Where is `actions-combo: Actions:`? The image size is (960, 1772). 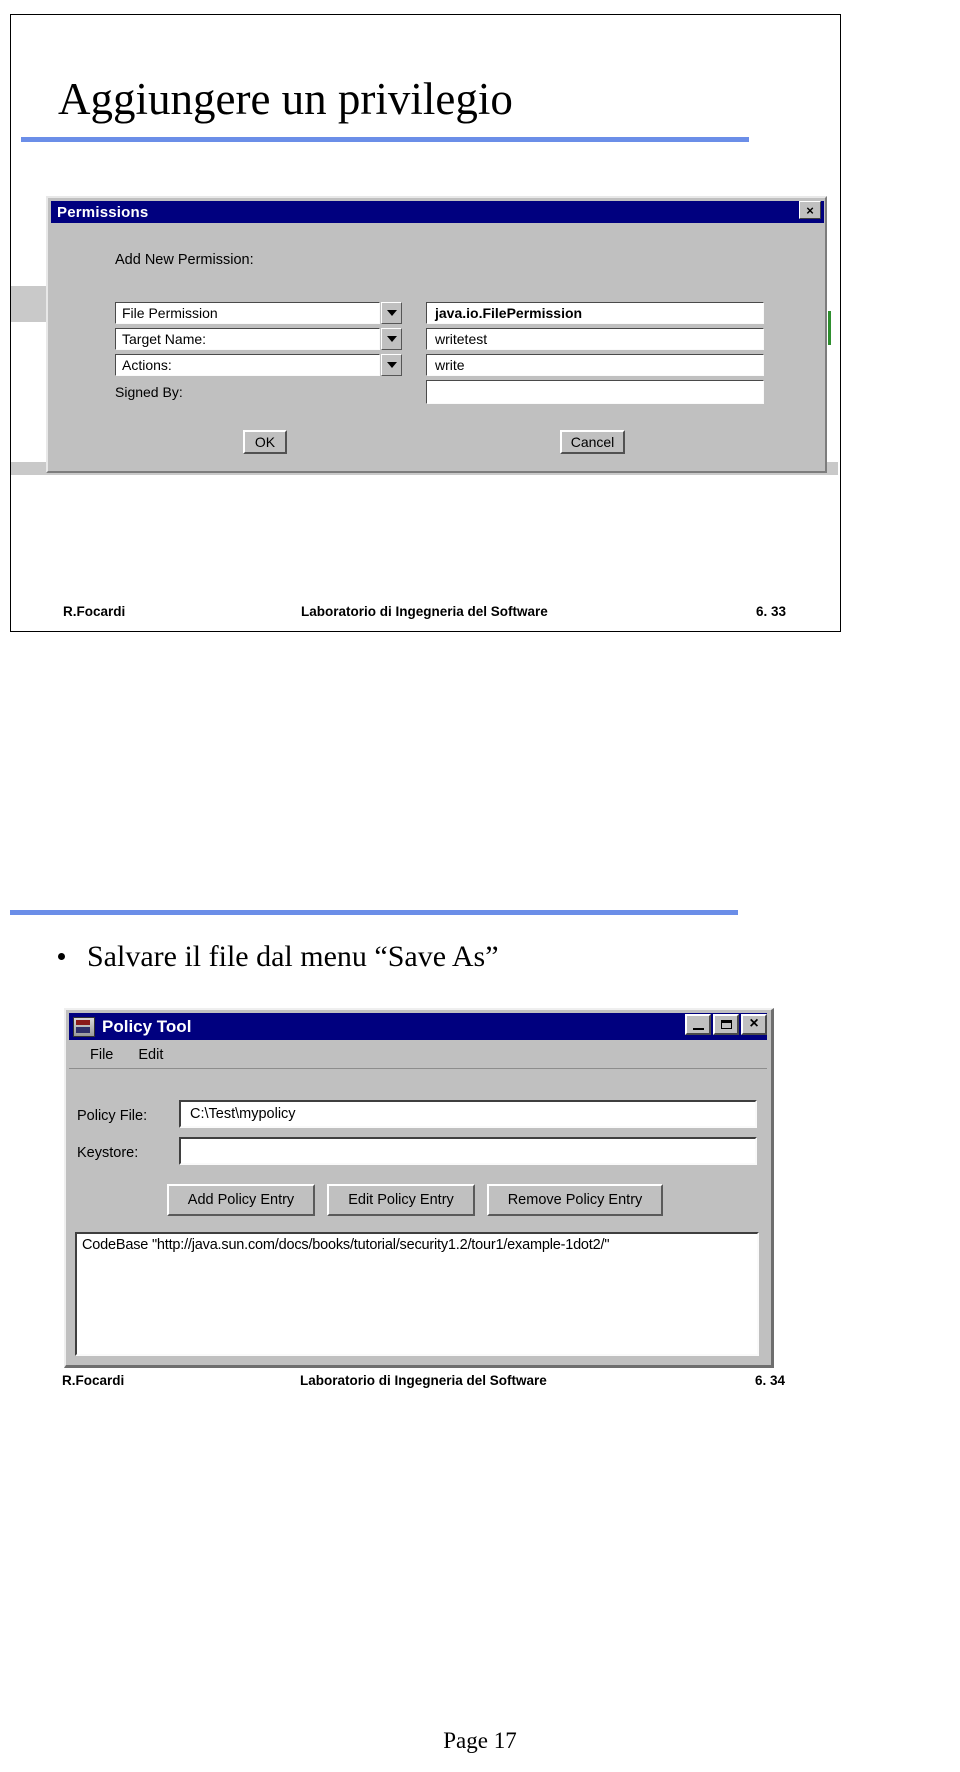 actions-combo: Actions: is located at coordinates (258, 365).